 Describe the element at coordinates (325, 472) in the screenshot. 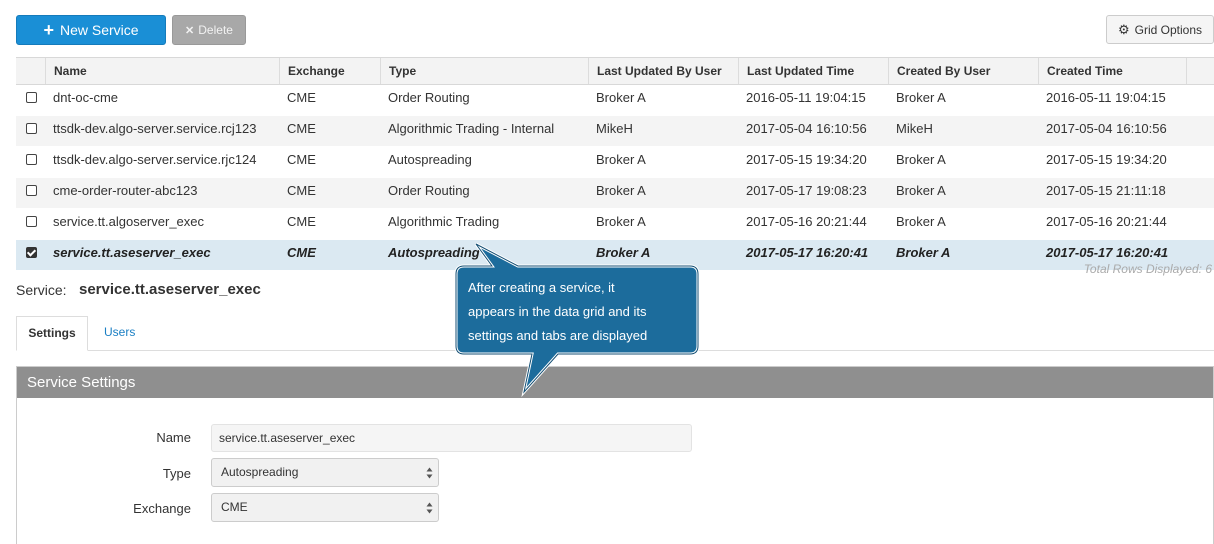

I see `type-select: Autospreading` at that location.